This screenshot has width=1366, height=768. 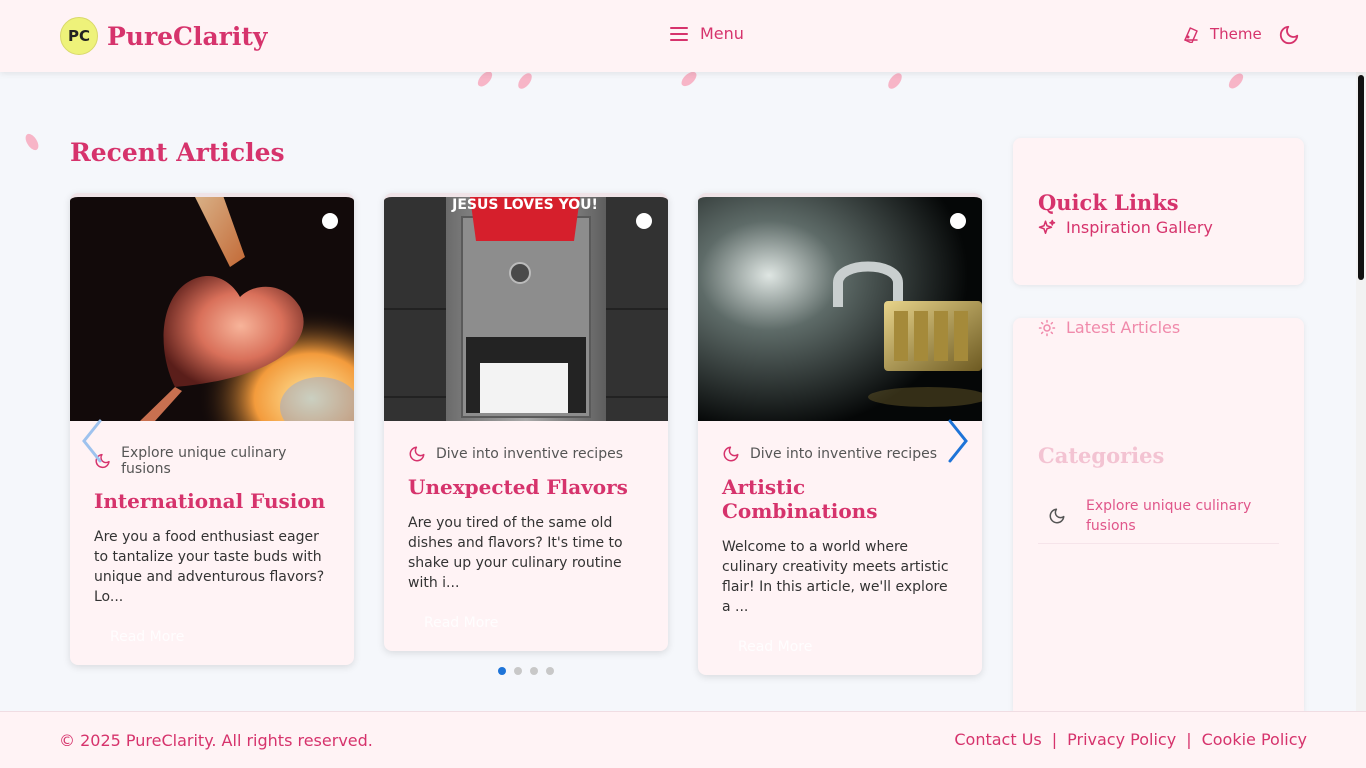 I want to click on latest-articles-header: Latest Articles, so click(x=1109, y=327).